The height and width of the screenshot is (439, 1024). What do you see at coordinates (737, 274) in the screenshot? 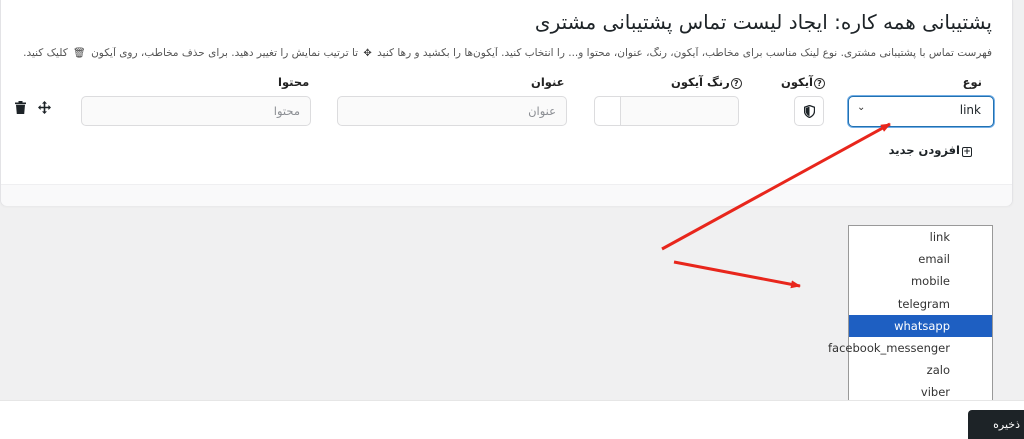
I see `annotation-arrow-to-dropdown` at bounding box center [737, 274].